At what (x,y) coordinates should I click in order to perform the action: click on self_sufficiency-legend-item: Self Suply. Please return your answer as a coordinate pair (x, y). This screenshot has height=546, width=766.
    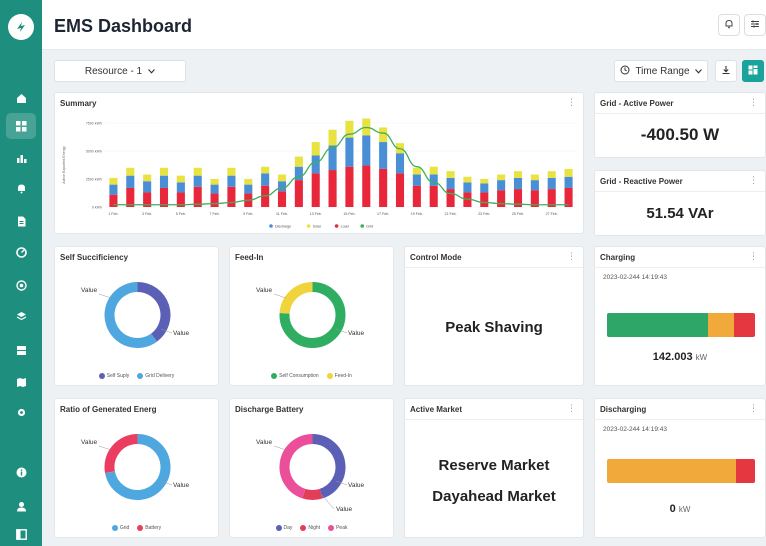
    Looking at the image, I should click on (114, 376).